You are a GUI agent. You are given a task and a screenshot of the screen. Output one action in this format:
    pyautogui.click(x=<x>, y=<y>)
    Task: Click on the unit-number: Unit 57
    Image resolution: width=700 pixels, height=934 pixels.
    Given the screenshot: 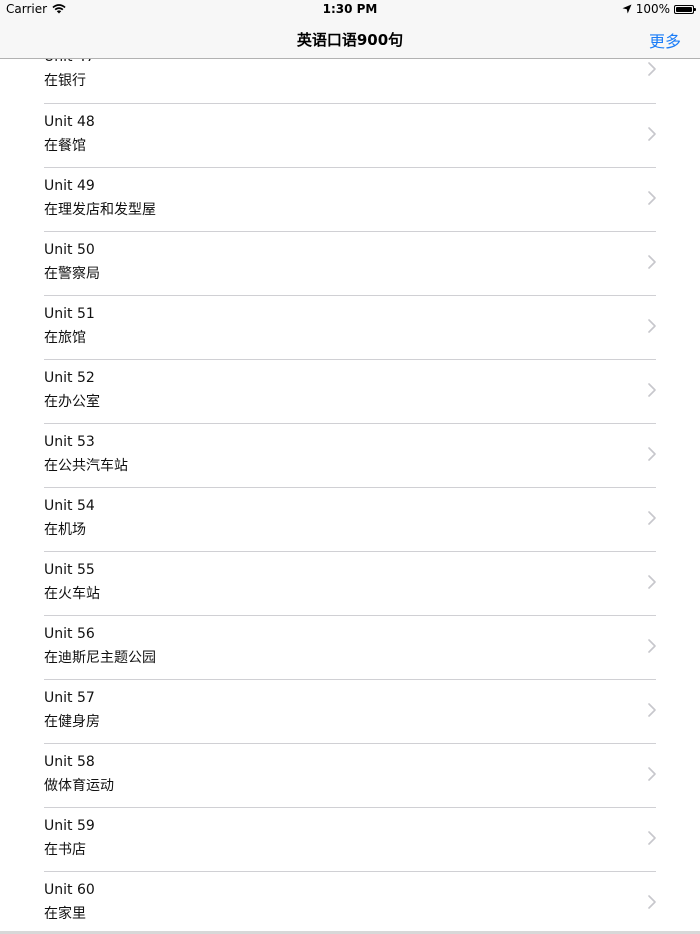 What is the action you would take?
    pyautogui.click(x=69, y=698)
    